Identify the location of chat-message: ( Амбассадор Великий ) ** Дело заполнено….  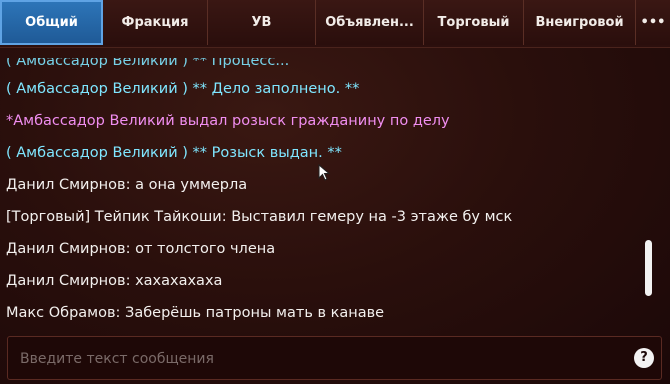
(183, 89).